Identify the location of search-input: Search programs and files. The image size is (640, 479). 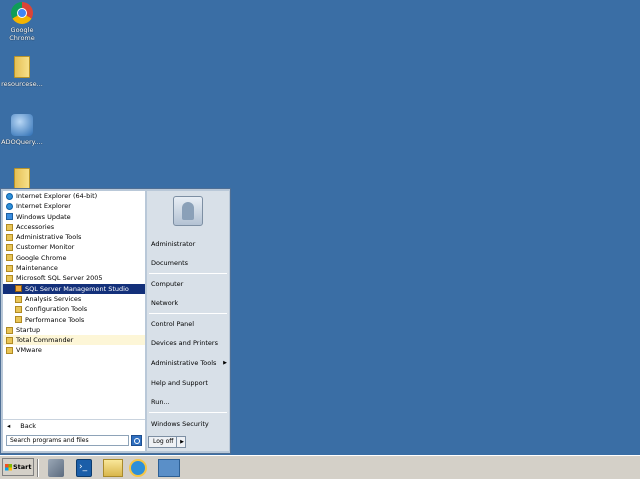
(67, 440).